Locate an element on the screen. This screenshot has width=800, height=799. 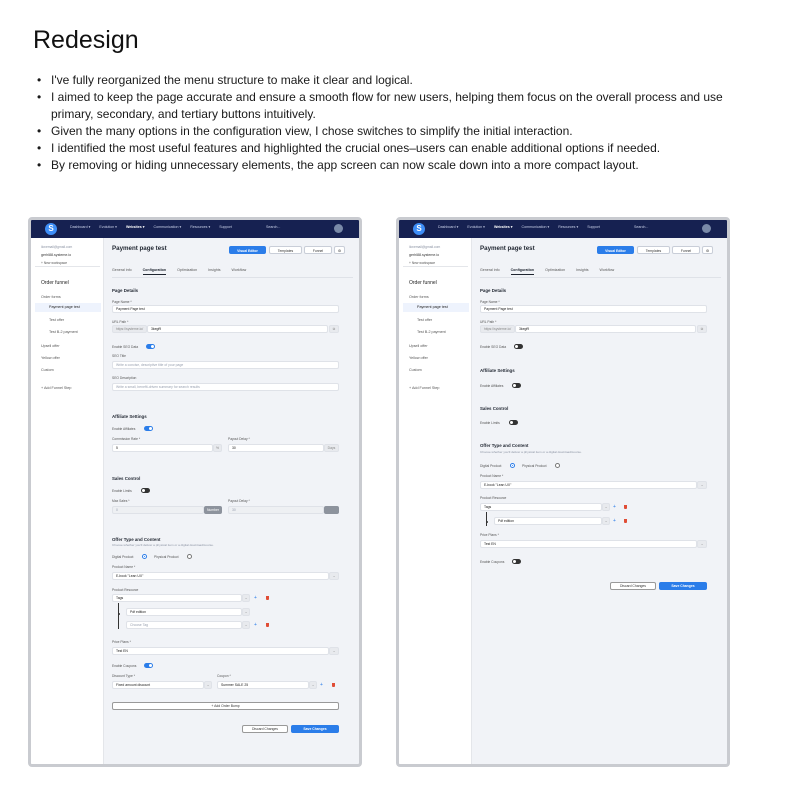
delete-coupon-icon is located at coordinates (333, 685).